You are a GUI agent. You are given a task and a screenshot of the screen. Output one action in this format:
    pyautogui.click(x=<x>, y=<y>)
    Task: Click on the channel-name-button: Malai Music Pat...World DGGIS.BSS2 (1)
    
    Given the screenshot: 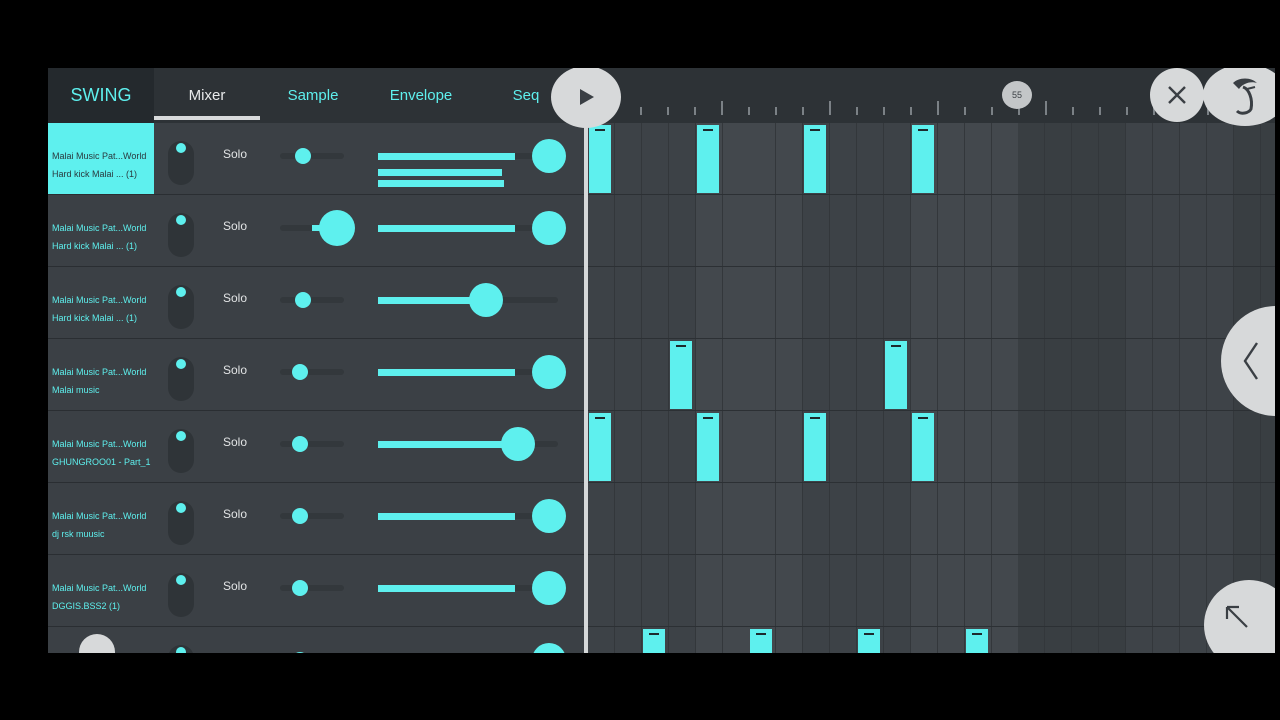 What is the action you would take?
    pyautogui.click(x=101, y=590)
    